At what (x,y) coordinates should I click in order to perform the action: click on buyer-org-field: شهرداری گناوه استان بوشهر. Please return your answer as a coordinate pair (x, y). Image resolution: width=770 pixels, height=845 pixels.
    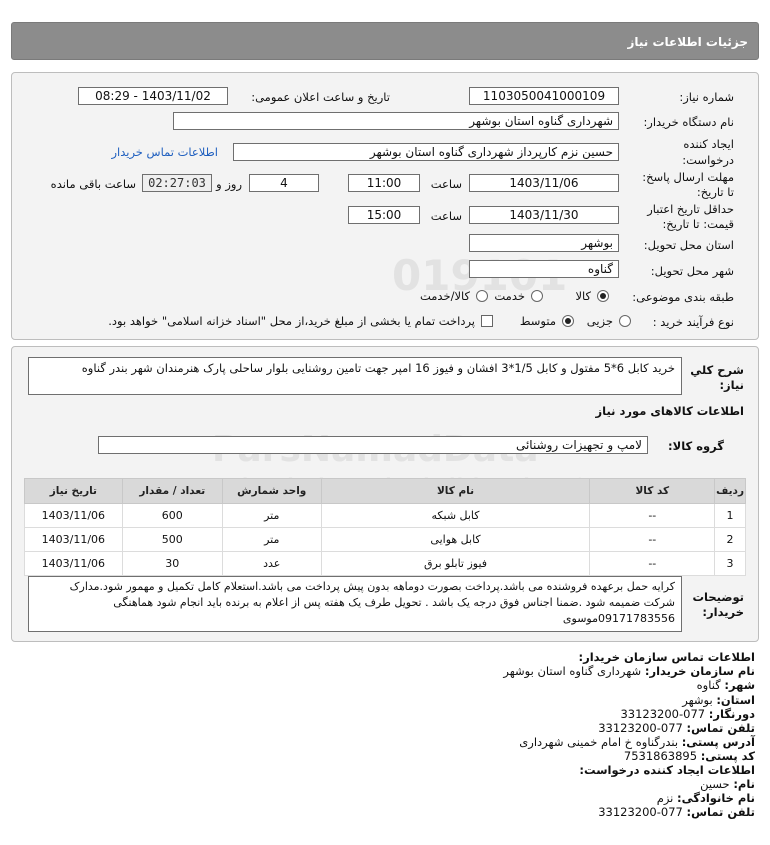
    Looking at the image, I should click on (396, 121).